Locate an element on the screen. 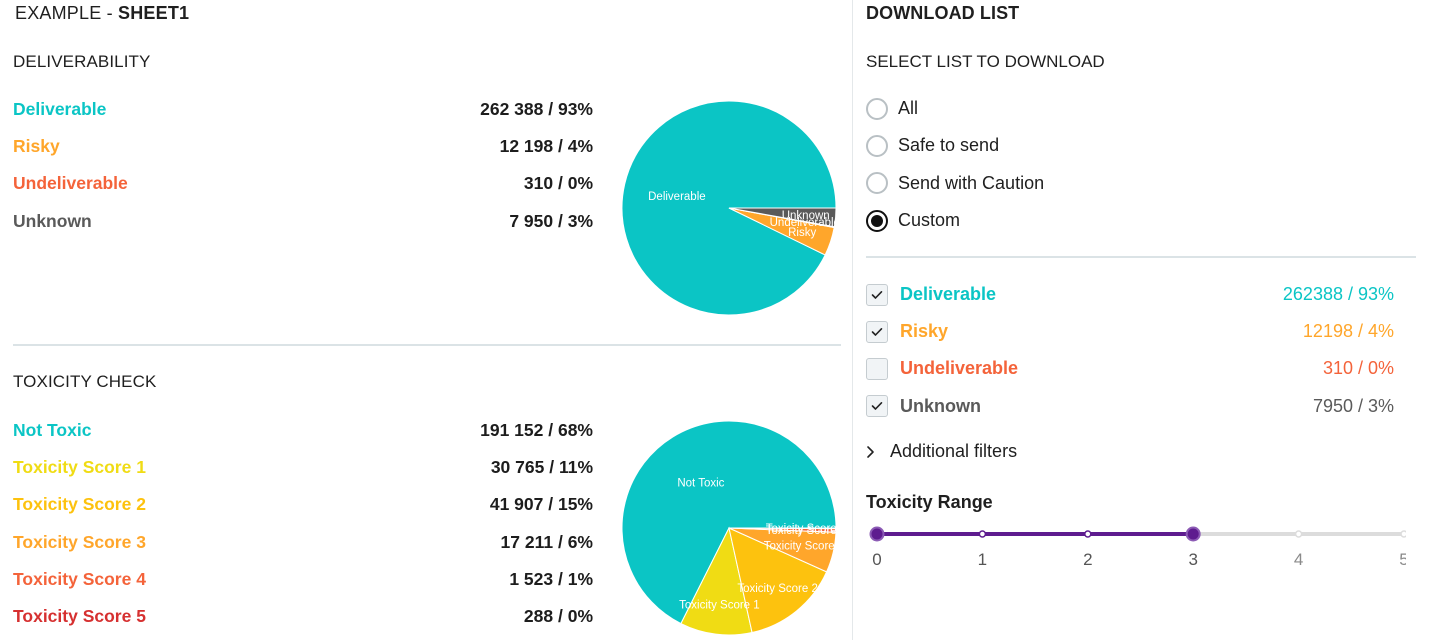 The image size is (1430, 640). stat-value: 191 152 / 68% is located at coordinates (536, 430).